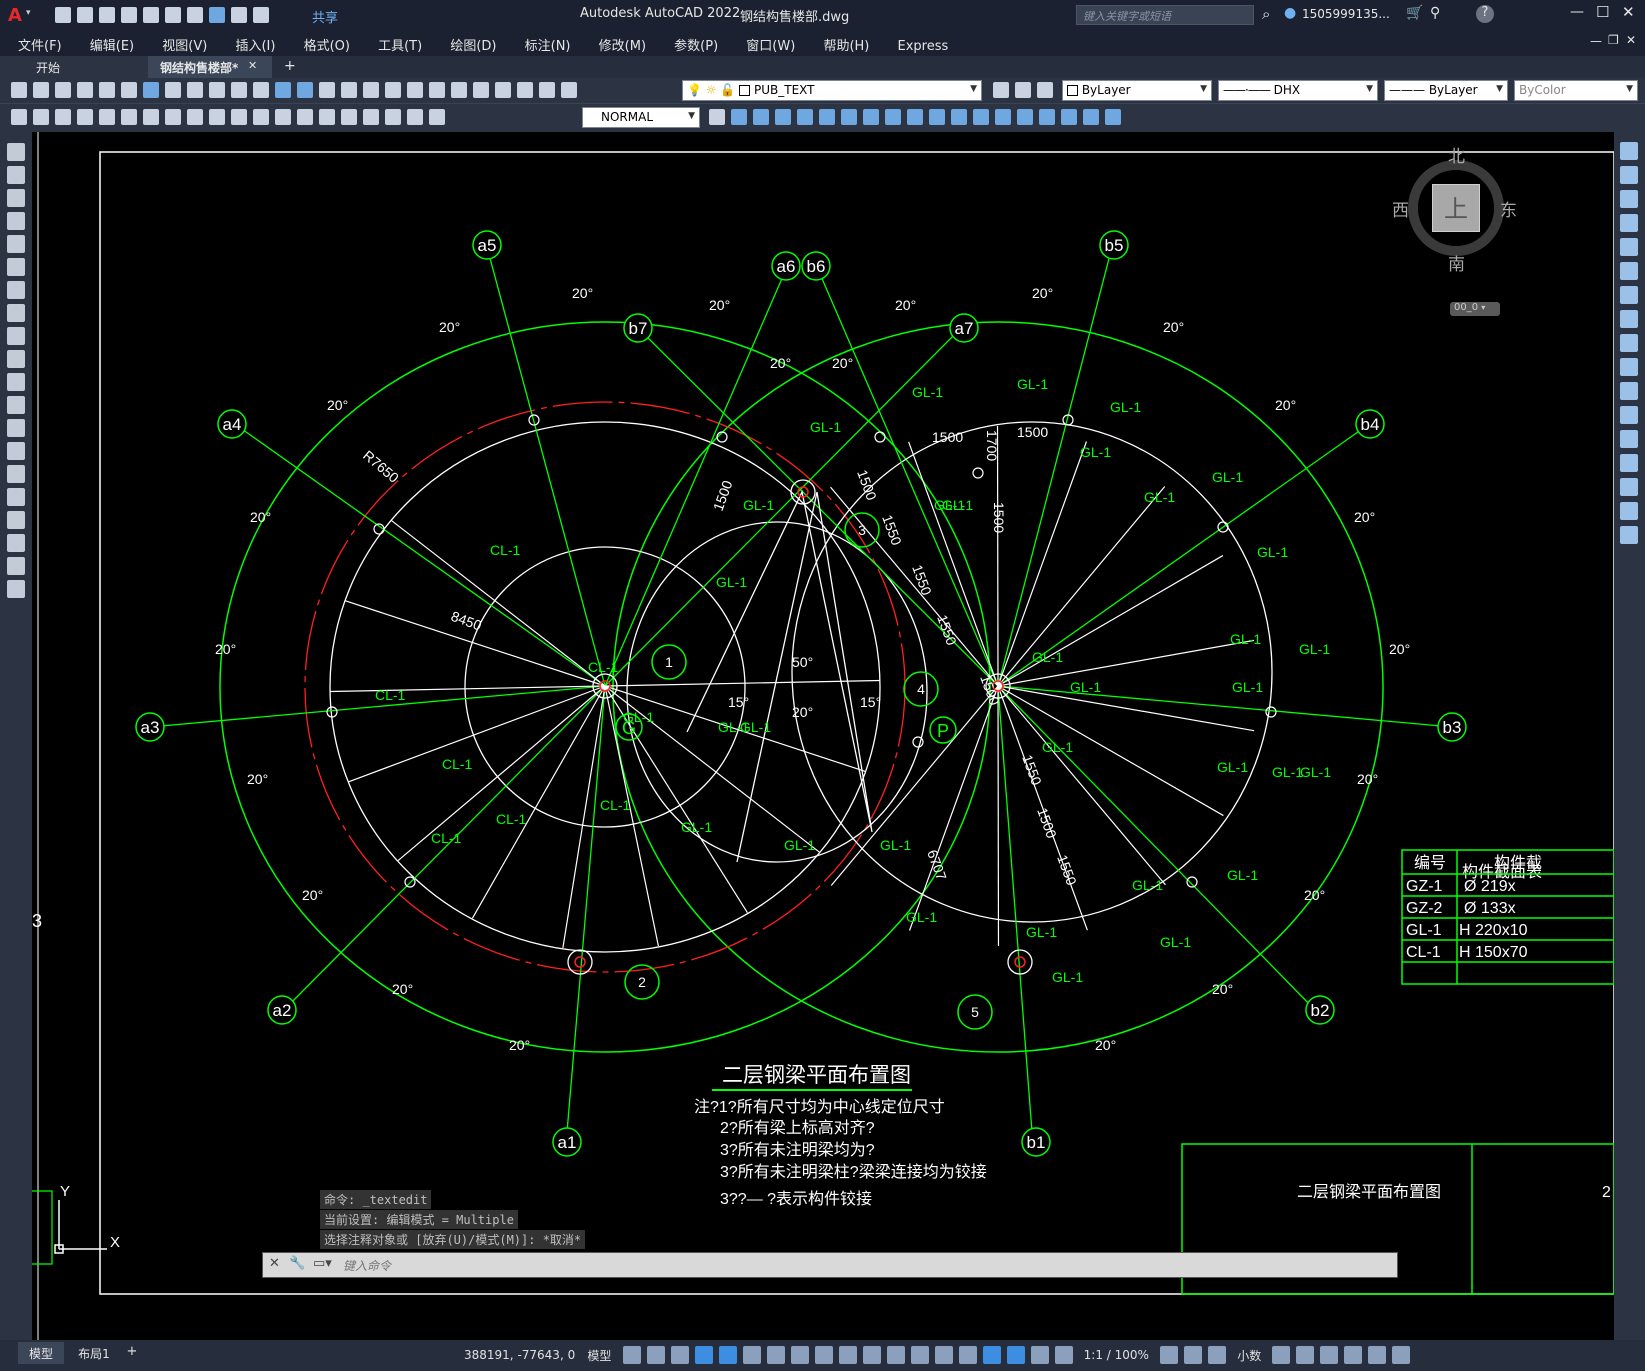 Image resolution: width=1645 pixels, height=1371 pixels. Describe the element at coordinates (1047, 117) in the screenshot. I see `modify-fillet-icon` at that location.